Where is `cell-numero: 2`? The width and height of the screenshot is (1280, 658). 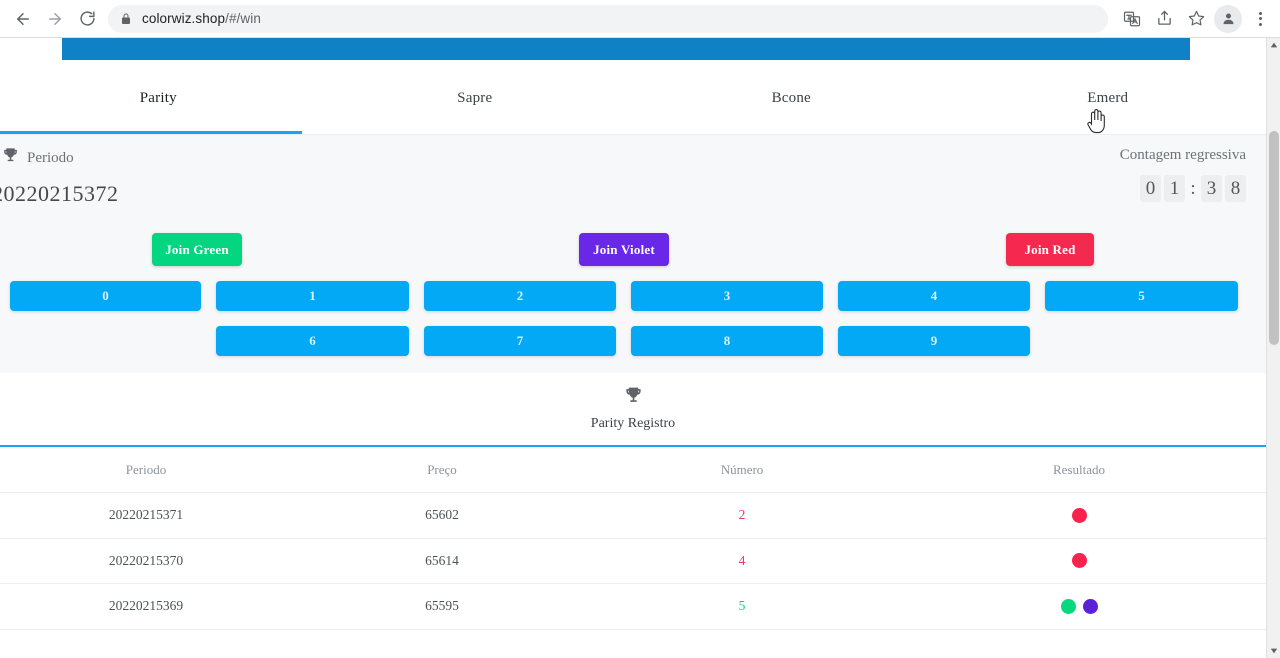 cell-numero: 2 is located at coordinates (742, 515).